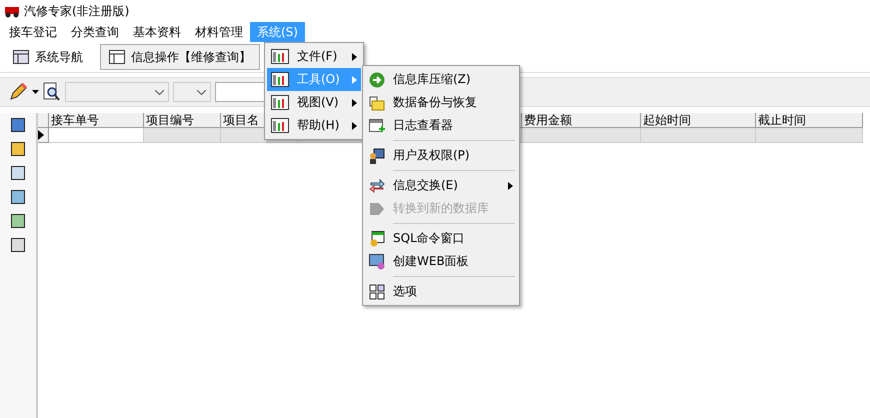 This screenshot has width=870, height=418. Describe the element at coordinates (581, 120) in the screenshot. I see `column-header: 费用金额` at that location.